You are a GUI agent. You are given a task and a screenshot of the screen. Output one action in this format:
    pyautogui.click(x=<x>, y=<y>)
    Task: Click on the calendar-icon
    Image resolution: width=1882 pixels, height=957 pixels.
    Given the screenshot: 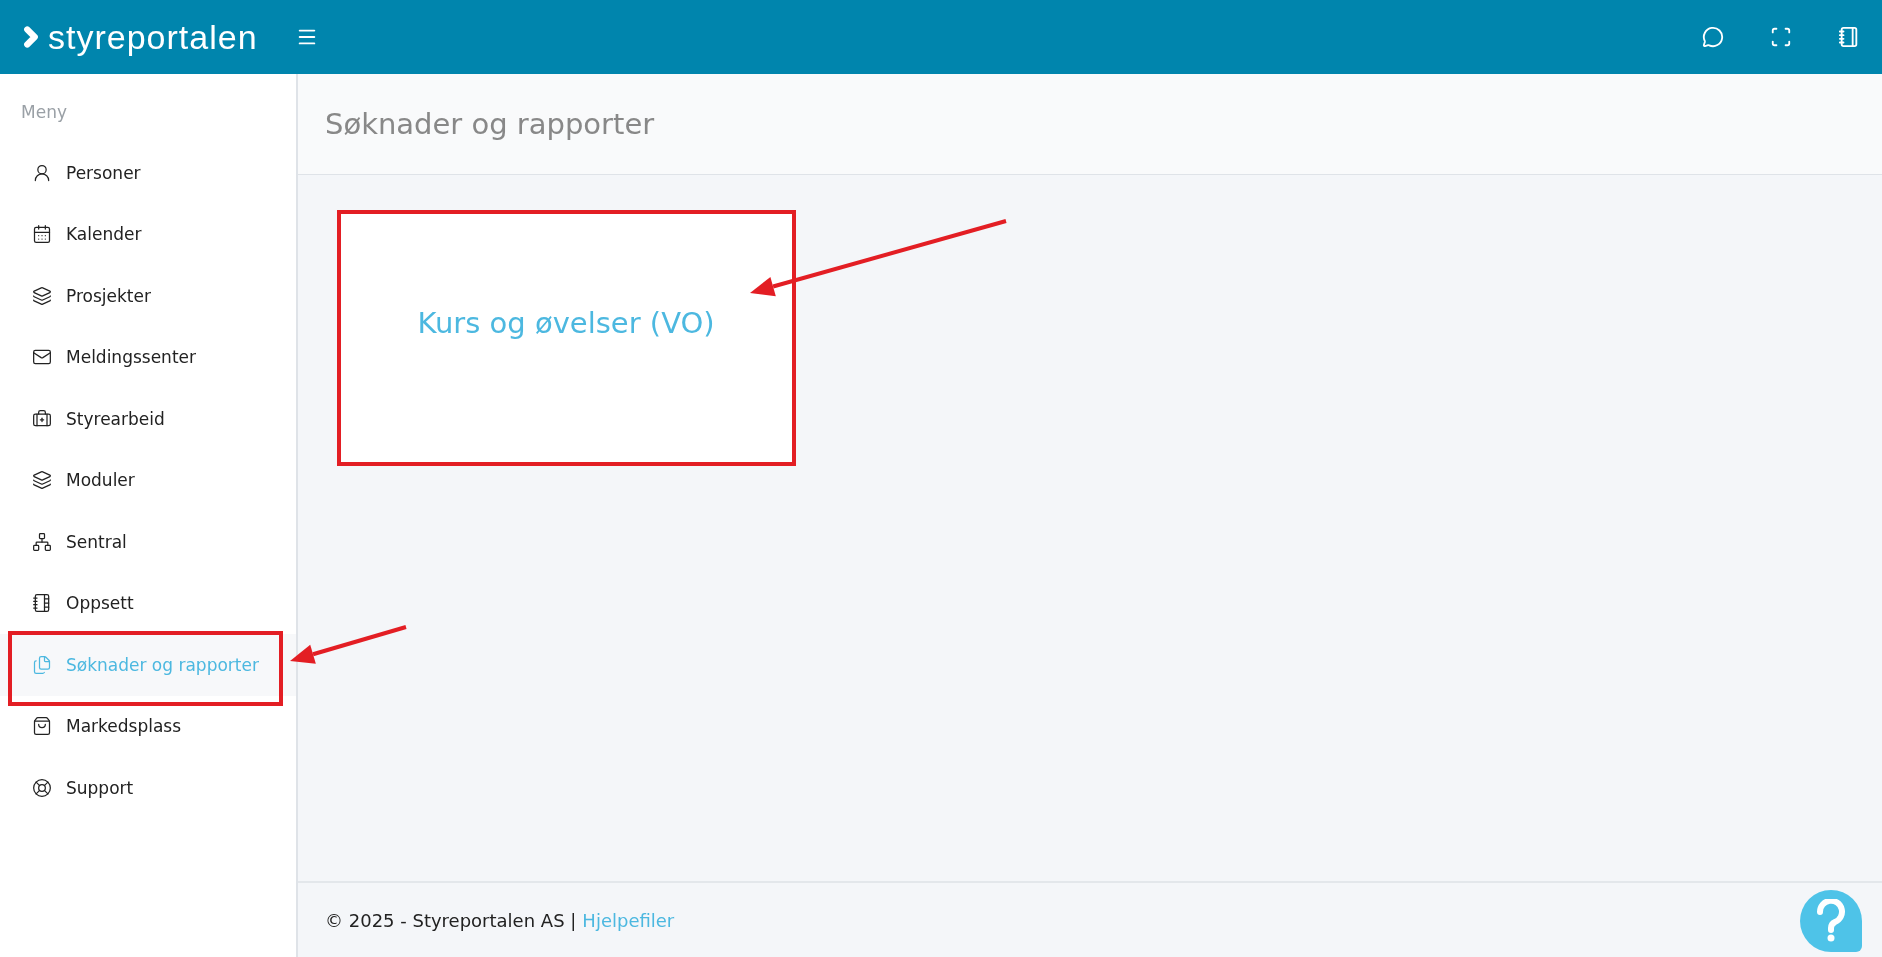 What is the action you would take?
    pyautogui.click(x=42, y=234)
    